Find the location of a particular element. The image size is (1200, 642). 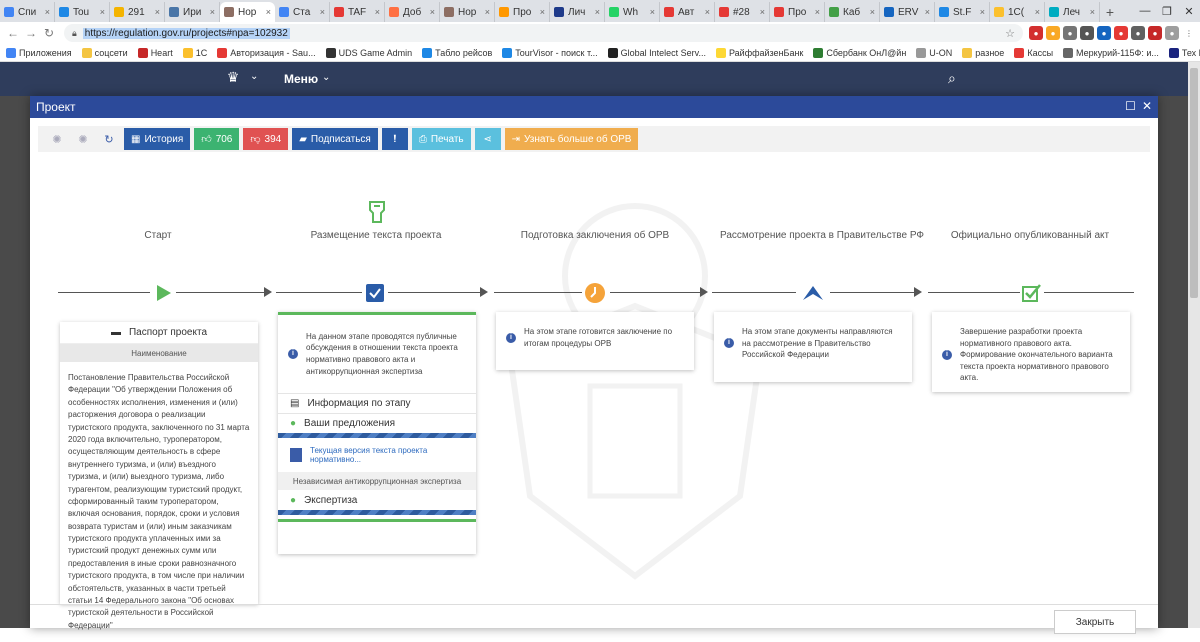

browser-tab: Спи × is located at coordinates (27, 12).